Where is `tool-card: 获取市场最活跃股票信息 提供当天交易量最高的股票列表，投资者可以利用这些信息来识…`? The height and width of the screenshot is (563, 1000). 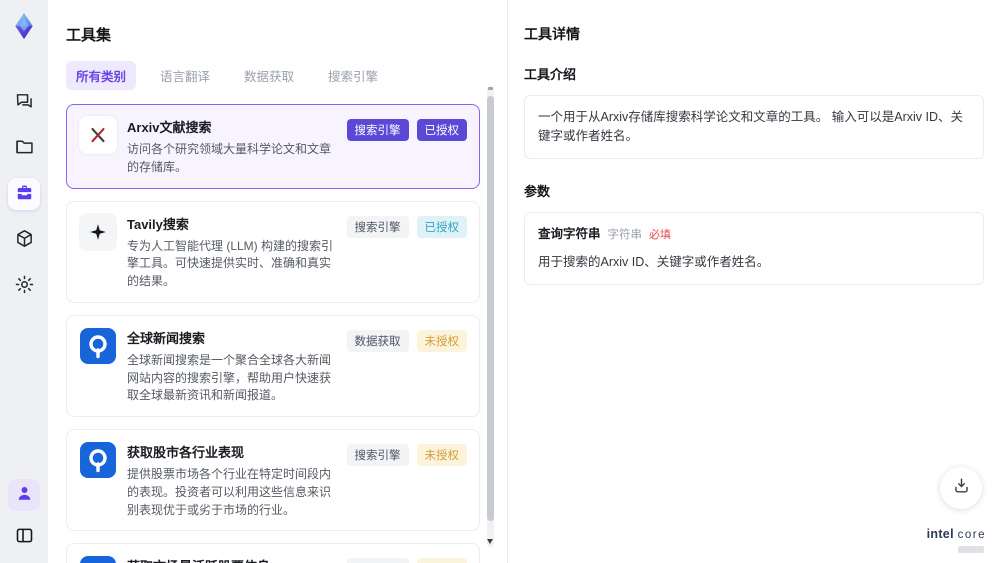 tool-card: 获取市场最活跃股票信息 提供当天交易量最高的股票列表，投资者可以利用这些信息来识… is located at coordinates (273, 553).